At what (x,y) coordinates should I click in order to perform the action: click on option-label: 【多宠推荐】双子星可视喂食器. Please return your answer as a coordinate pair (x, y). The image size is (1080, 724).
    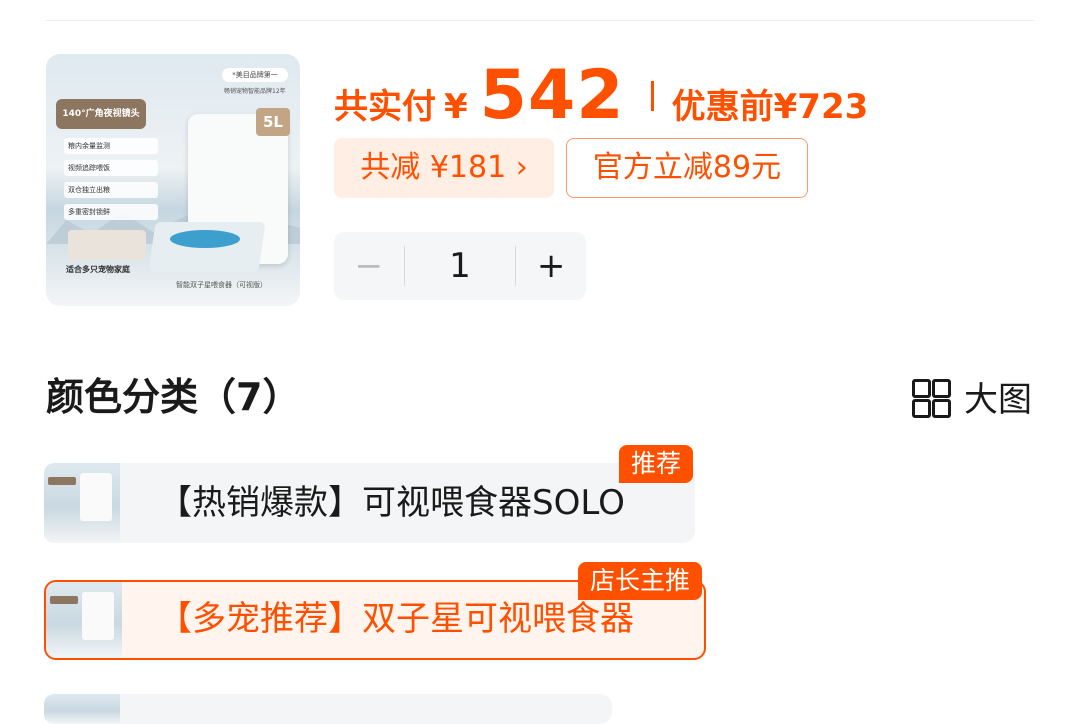
    Looking at the image, I should click on (396, 619).